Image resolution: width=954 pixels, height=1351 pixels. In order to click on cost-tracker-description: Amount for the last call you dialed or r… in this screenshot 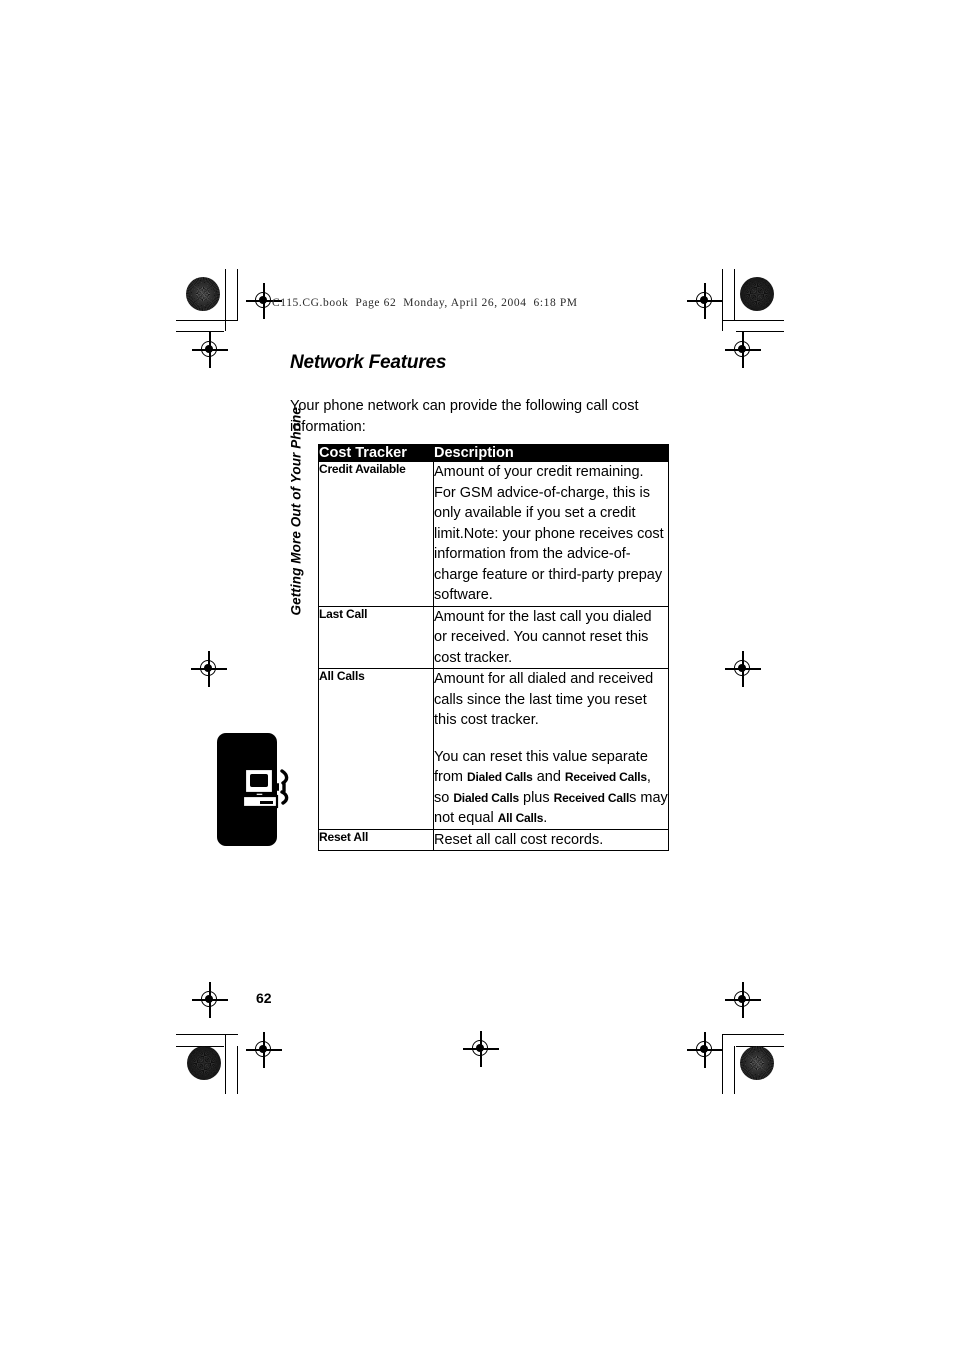, I will do `click(551, 637)`.